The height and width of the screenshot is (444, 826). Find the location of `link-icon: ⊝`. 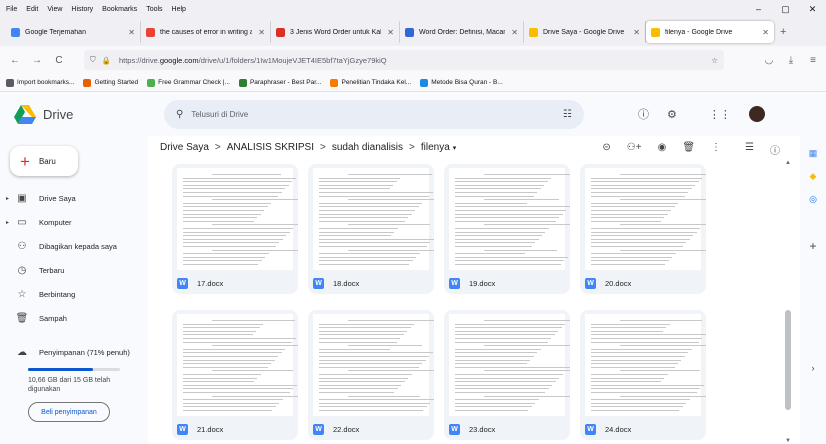

link-icon: ⊝ is located at coordinates (606, 149).